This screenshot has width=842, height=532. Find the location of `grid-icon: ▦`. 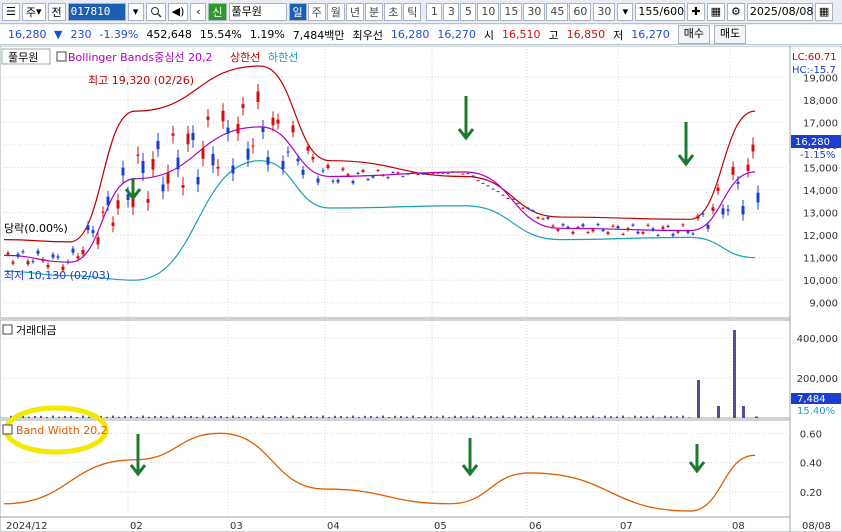

grid-icon: ▦ is located at coordinates (716, 11).